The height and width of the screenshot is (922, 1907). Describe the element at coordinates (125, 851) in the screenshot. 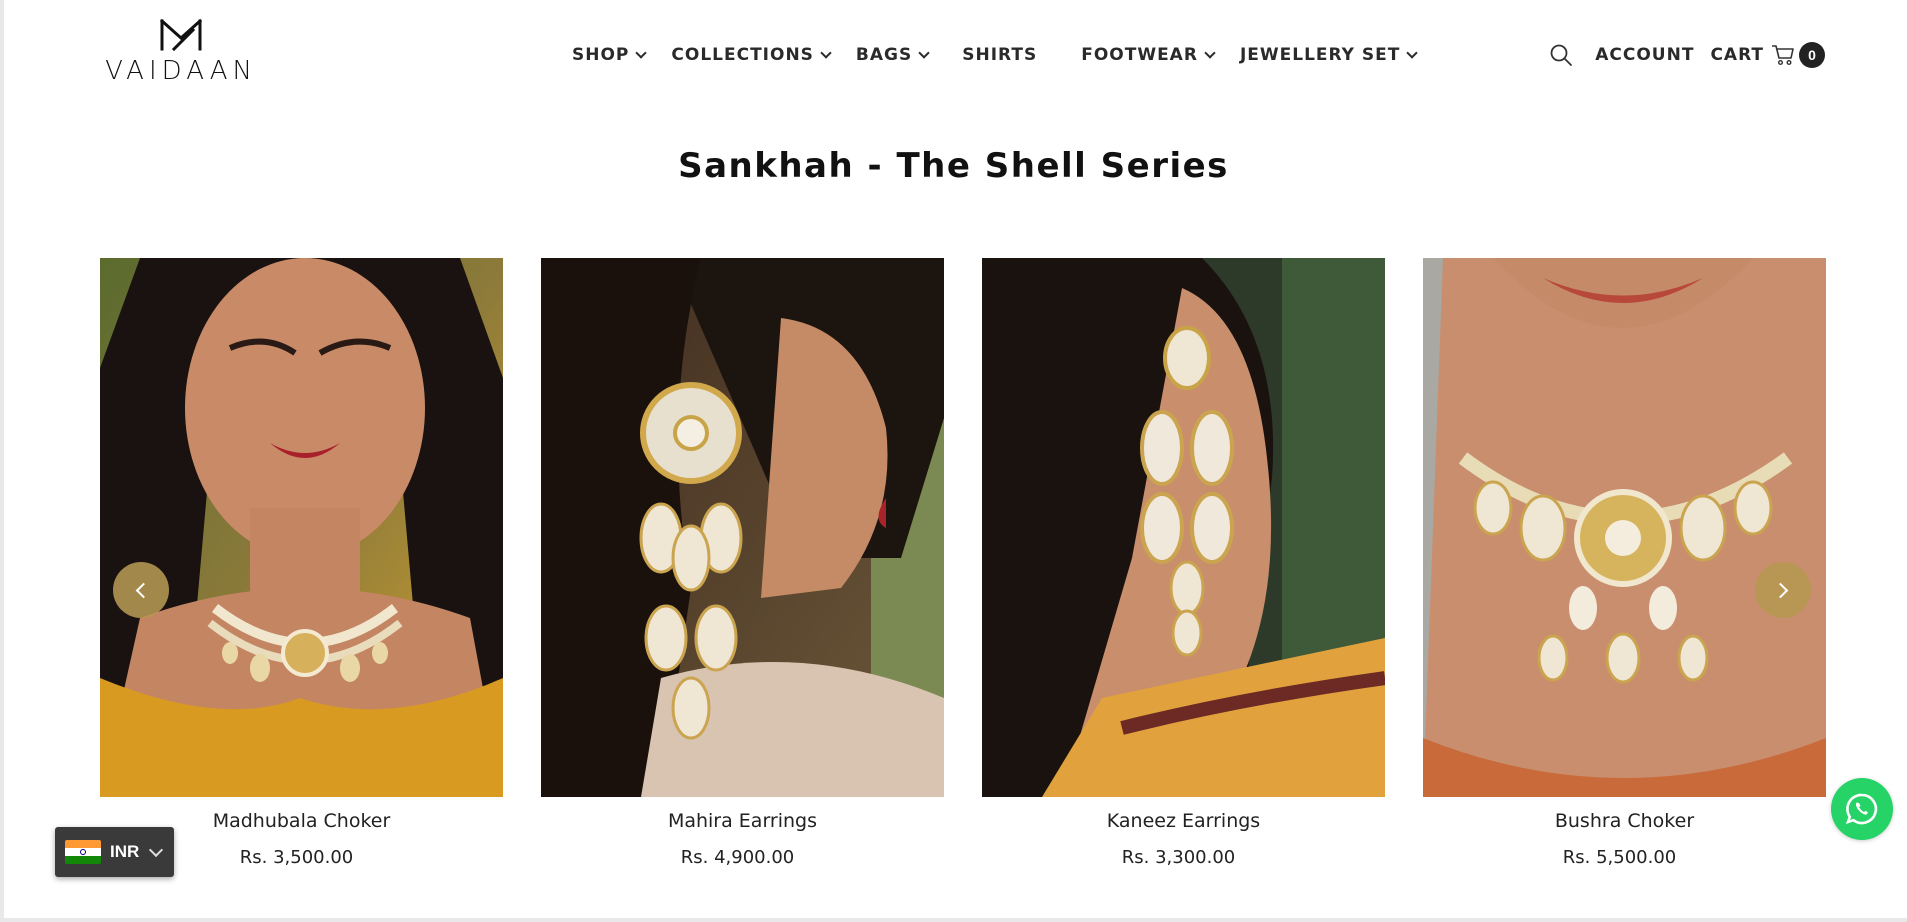

I see `currency-code: INR` at that location.